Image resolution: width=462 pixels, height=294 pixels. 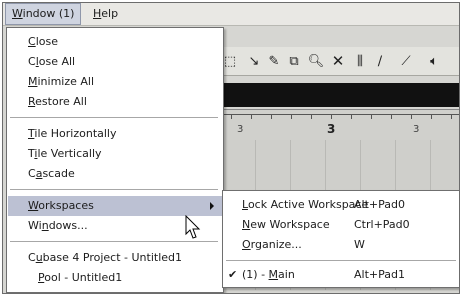 I want to click on submenu-arrow-icon, so click(x=212, y=206).